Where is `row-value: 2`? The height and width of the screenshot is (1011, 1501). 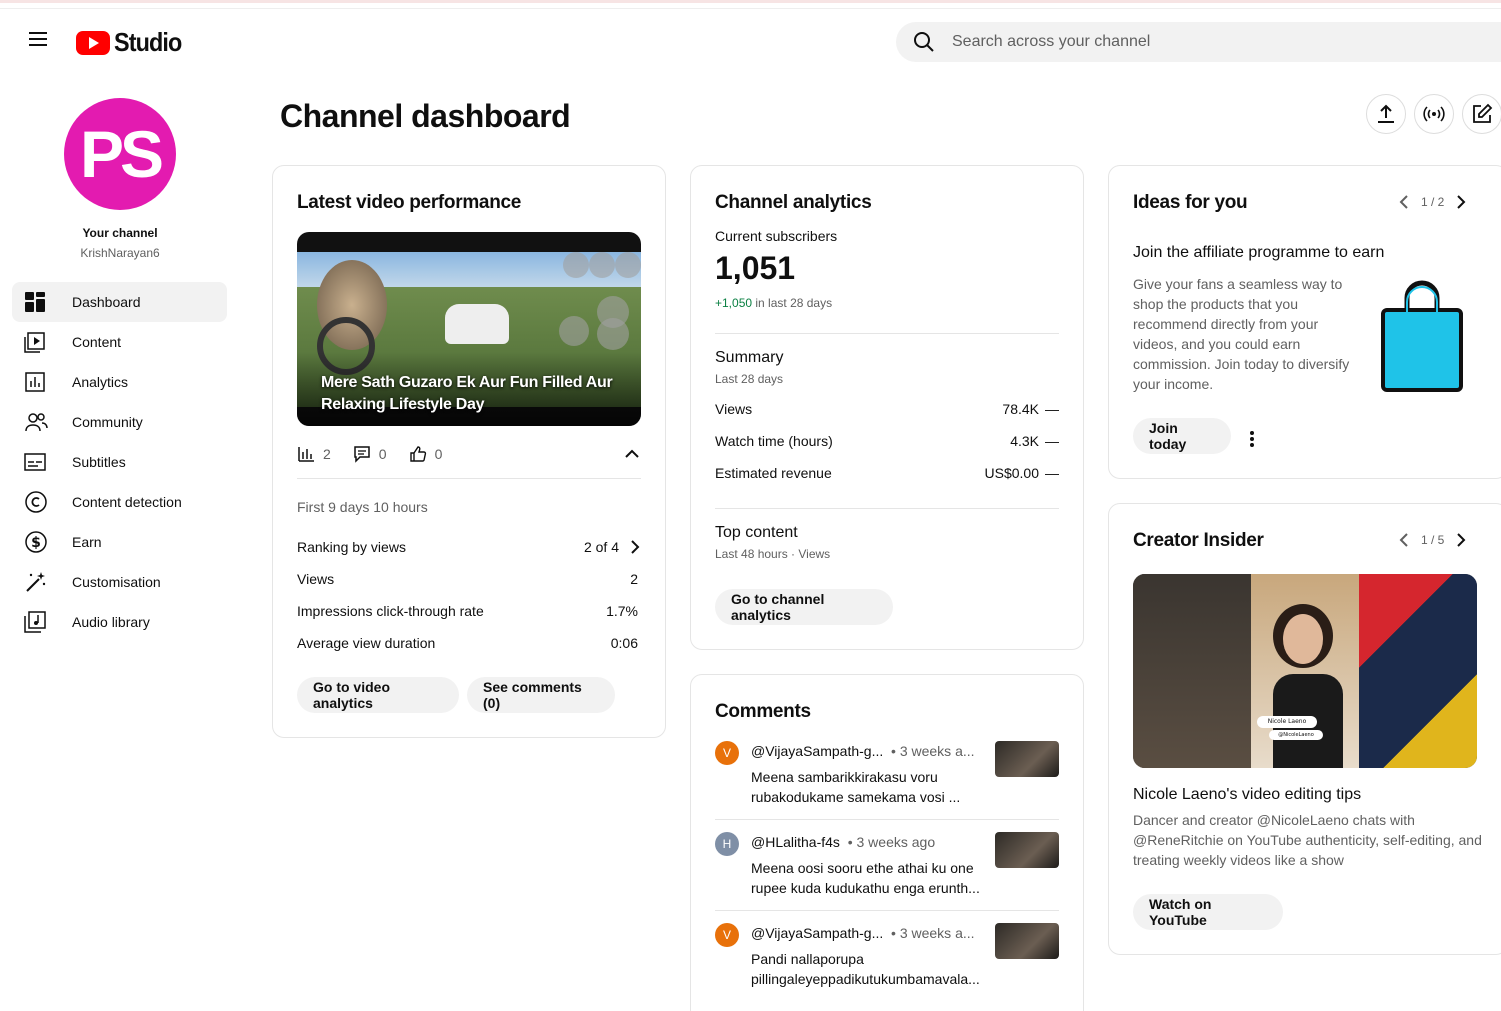 row-value: 2 is located at coordinates (634, 579).